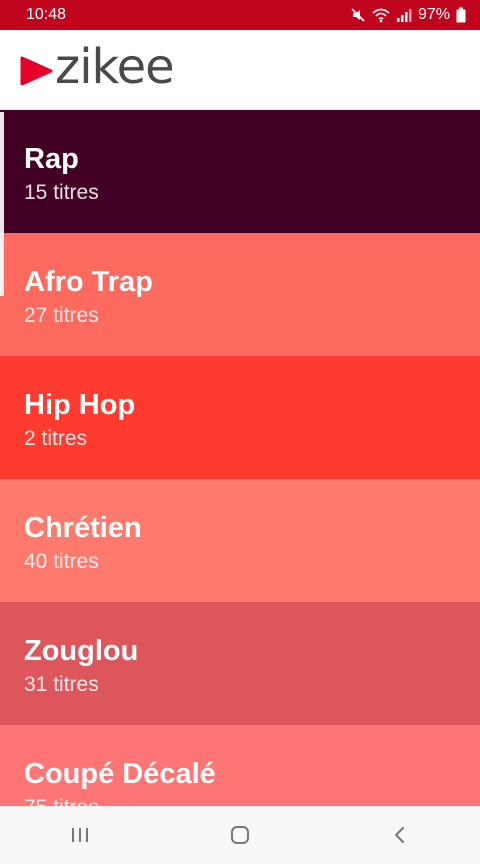 This screenshot has width=480, height=864. What do you see at coordinates (37, 70) in the screenshot?
I see `play-icon` at bounding box center [37, 70].